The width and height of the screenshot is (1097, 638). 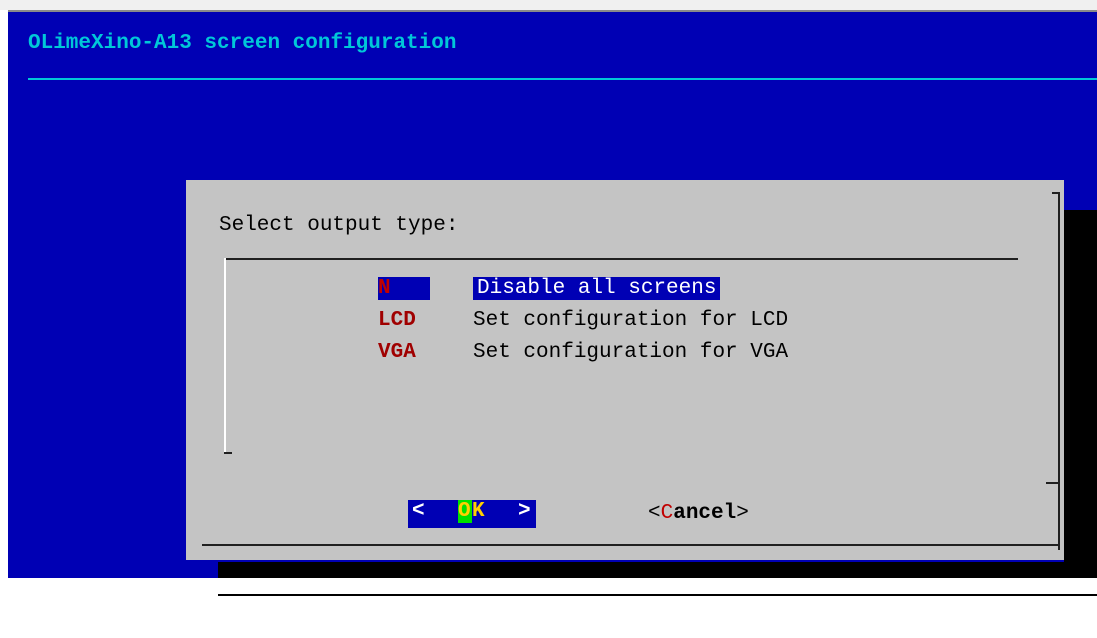 I want to click on window-top-edge, so click(x=548, y=5).